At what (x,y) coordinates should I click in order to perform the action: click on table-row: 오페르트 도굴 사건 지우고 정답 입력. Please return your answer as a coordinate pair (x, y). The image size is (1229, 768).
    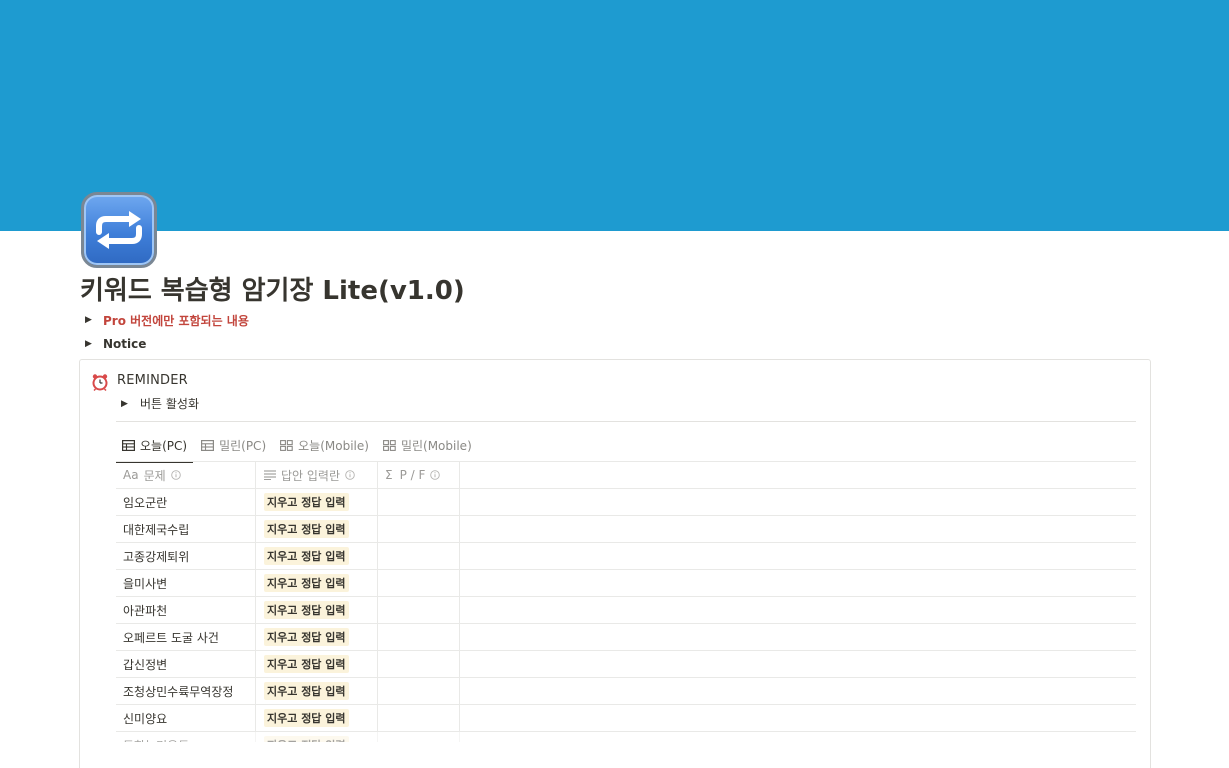
    Looking at the image, I should click on (626, 637).